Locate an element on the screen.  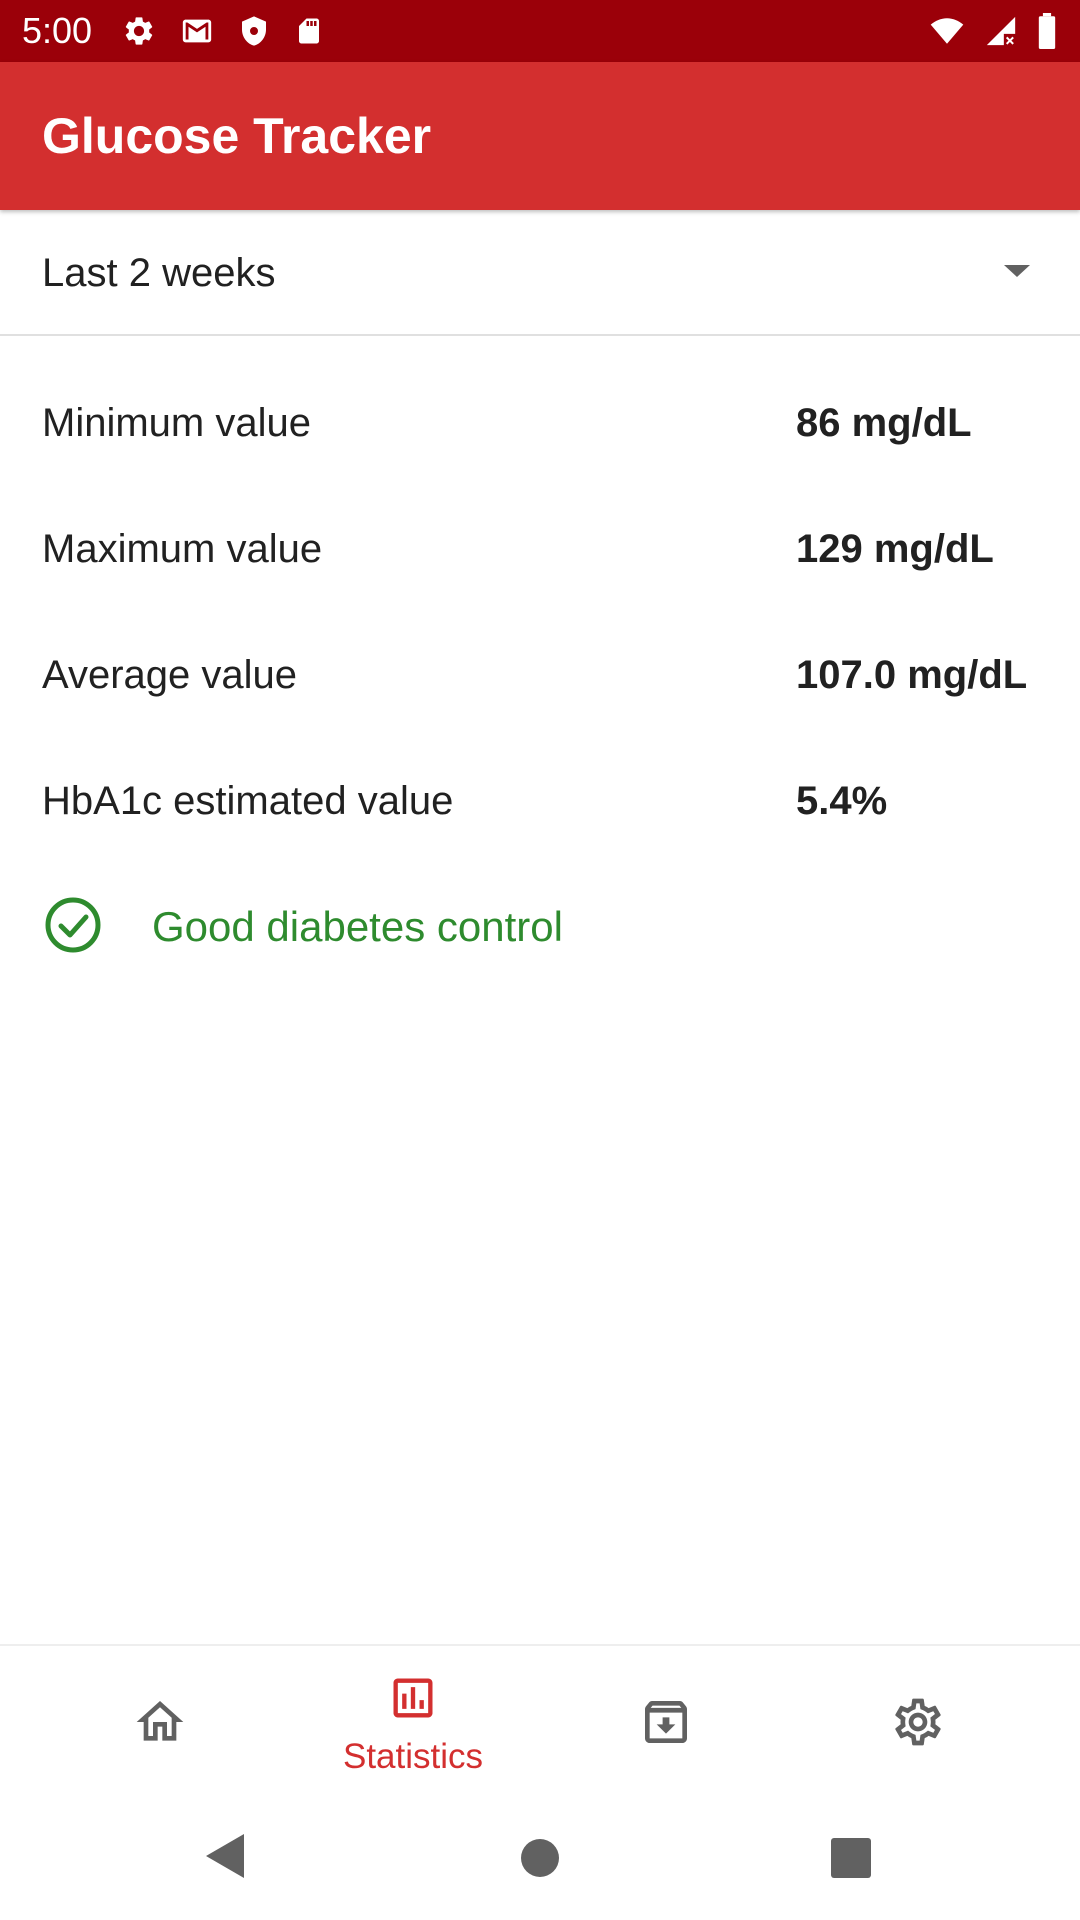
chart-icon is located at coordinates (413, 1700).